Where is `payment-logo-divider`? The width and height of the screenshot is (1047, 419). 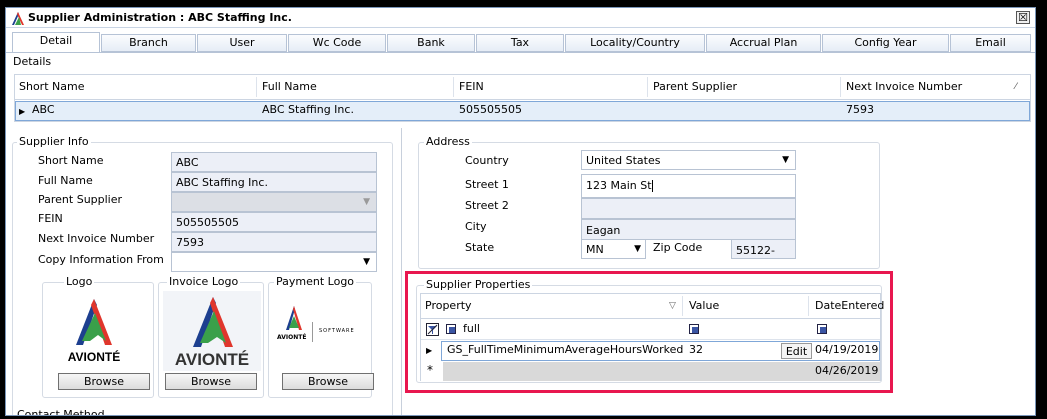
payment-logo-divider is located at coordinates (312, 332).